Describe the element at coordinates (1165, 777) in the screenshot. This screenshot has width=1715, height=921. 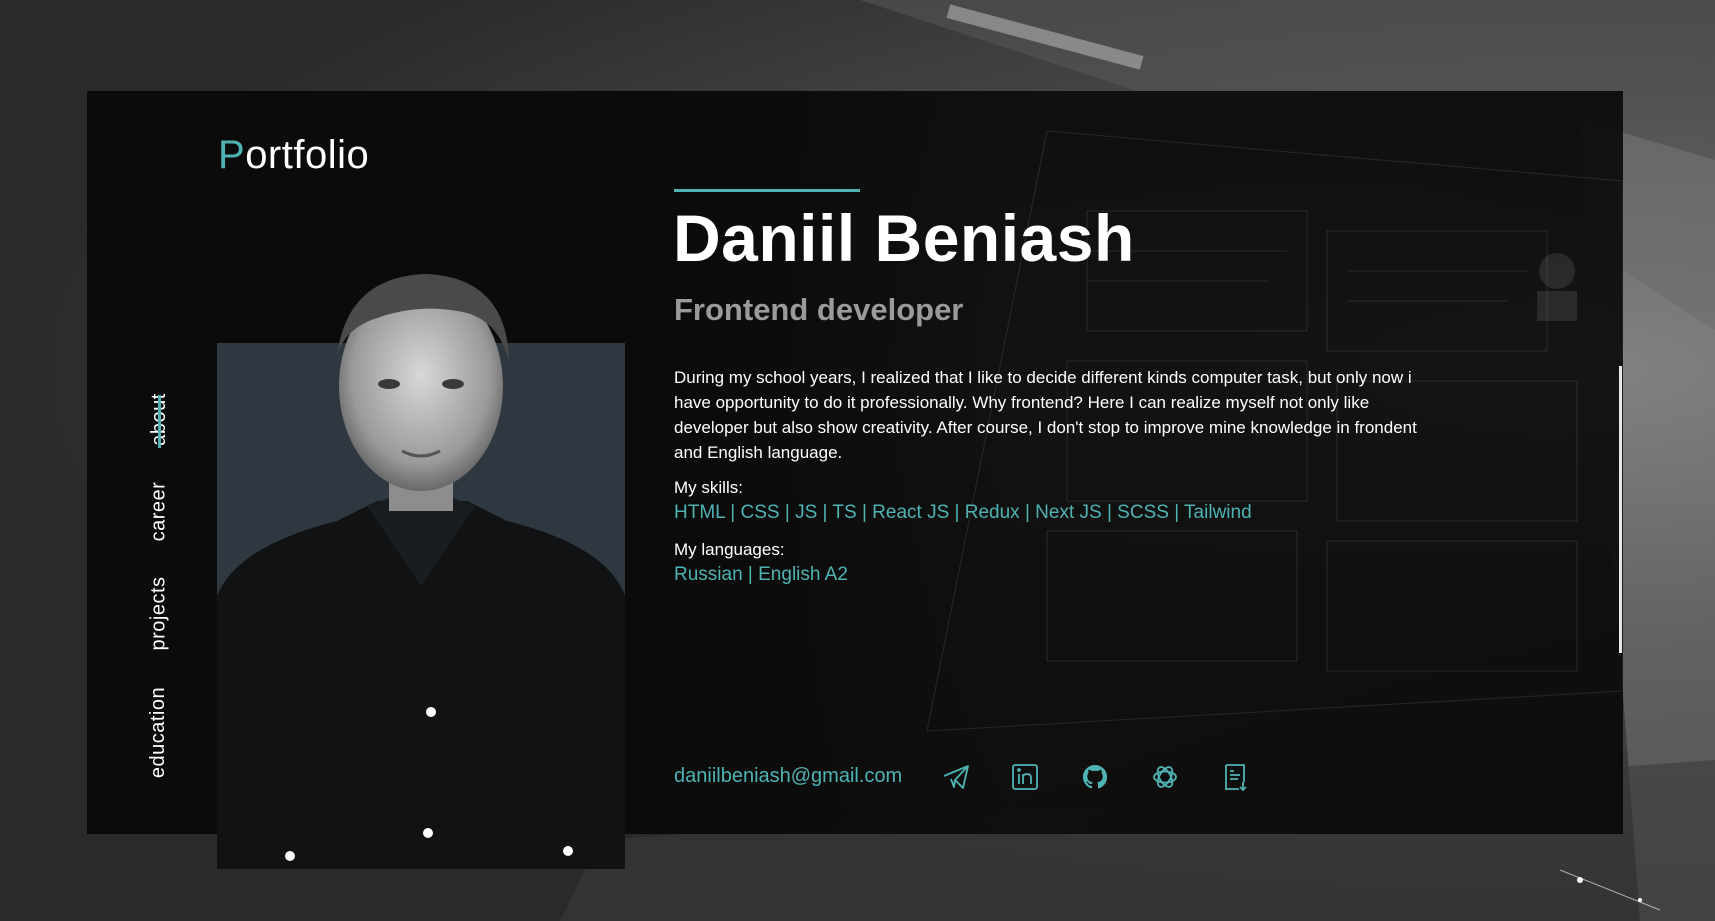
I see `openai-icon` at that location.